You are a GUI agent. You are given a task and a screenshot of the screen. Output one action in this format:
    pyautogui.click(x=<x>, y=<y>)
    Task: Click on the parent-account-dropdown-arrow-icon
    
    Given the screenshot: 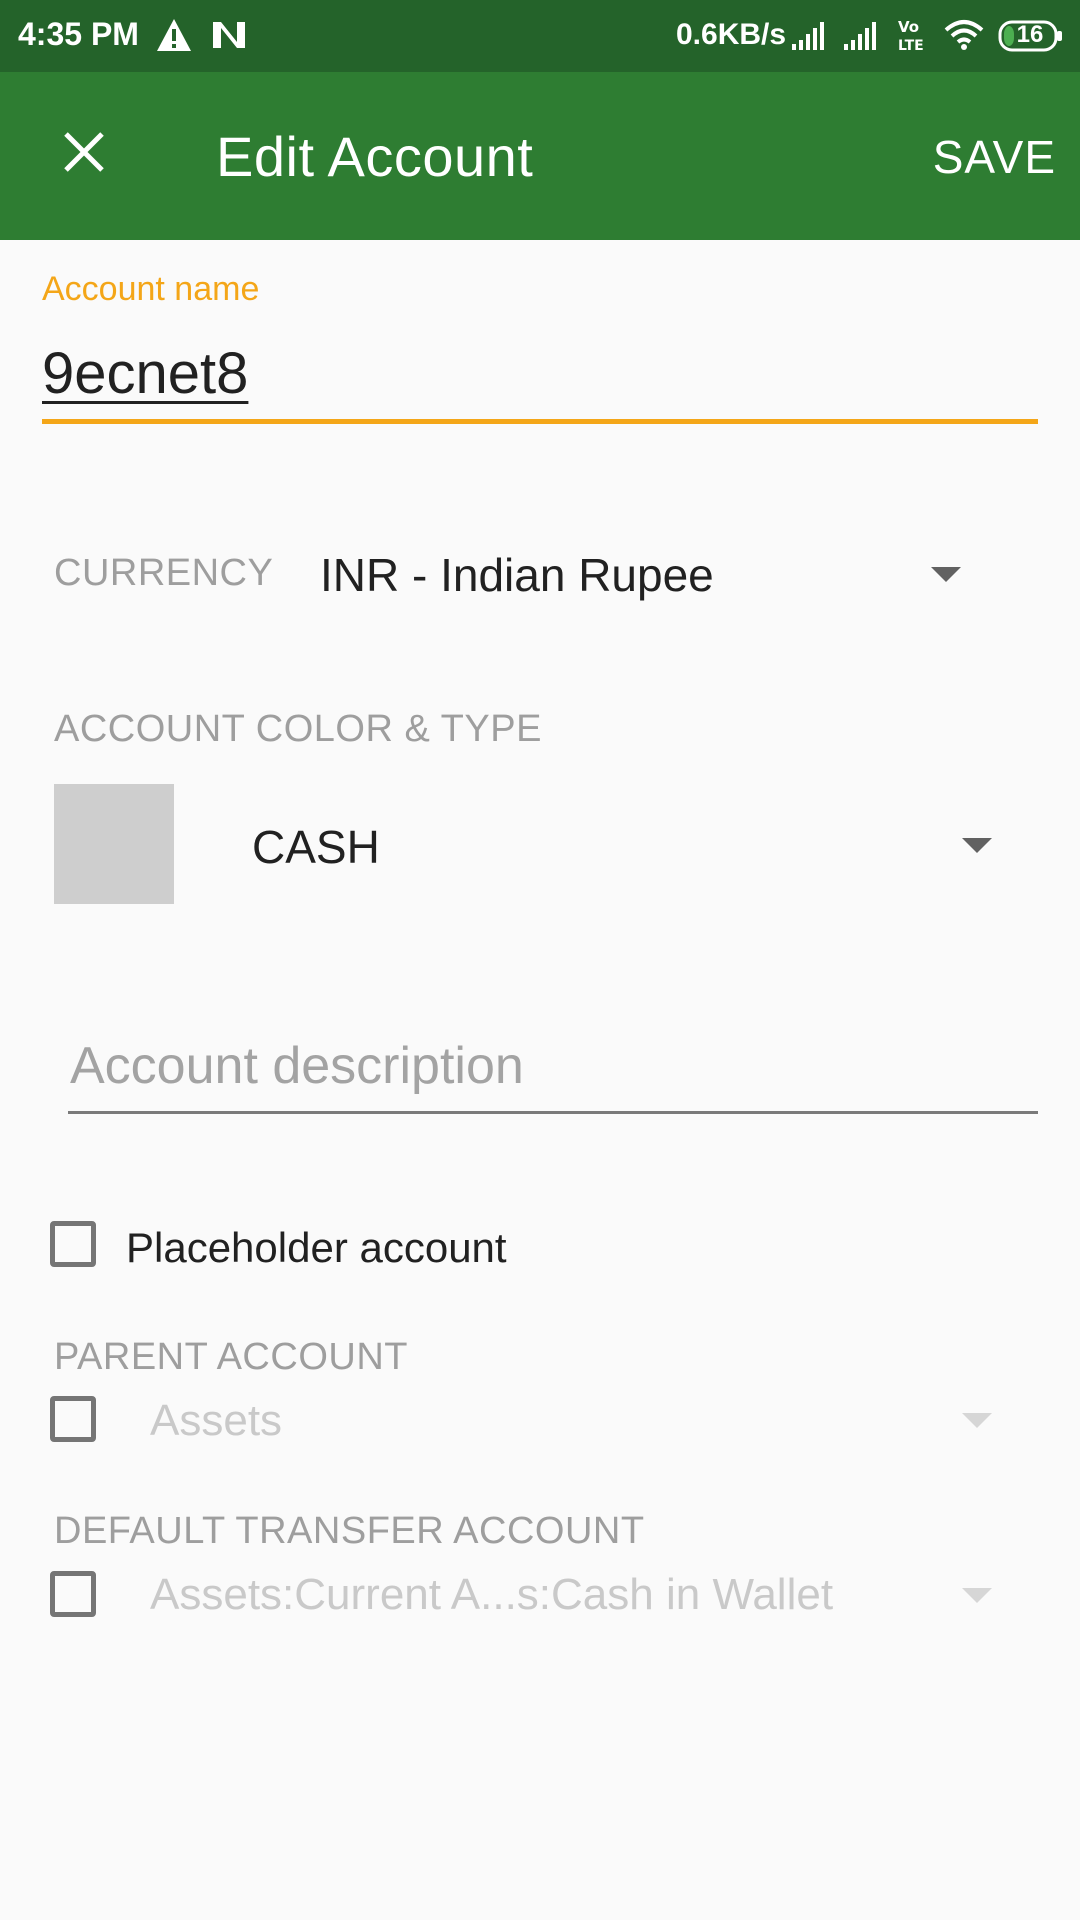 What is the action you would take?
    pyautogui.click(x=977, y=1420)
    